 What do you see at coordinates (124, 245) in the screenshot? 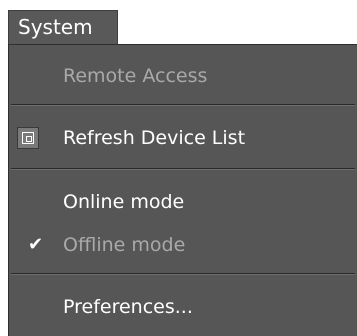
I see `menu-item-label: Offline mode` at bounding box center [124, 245].